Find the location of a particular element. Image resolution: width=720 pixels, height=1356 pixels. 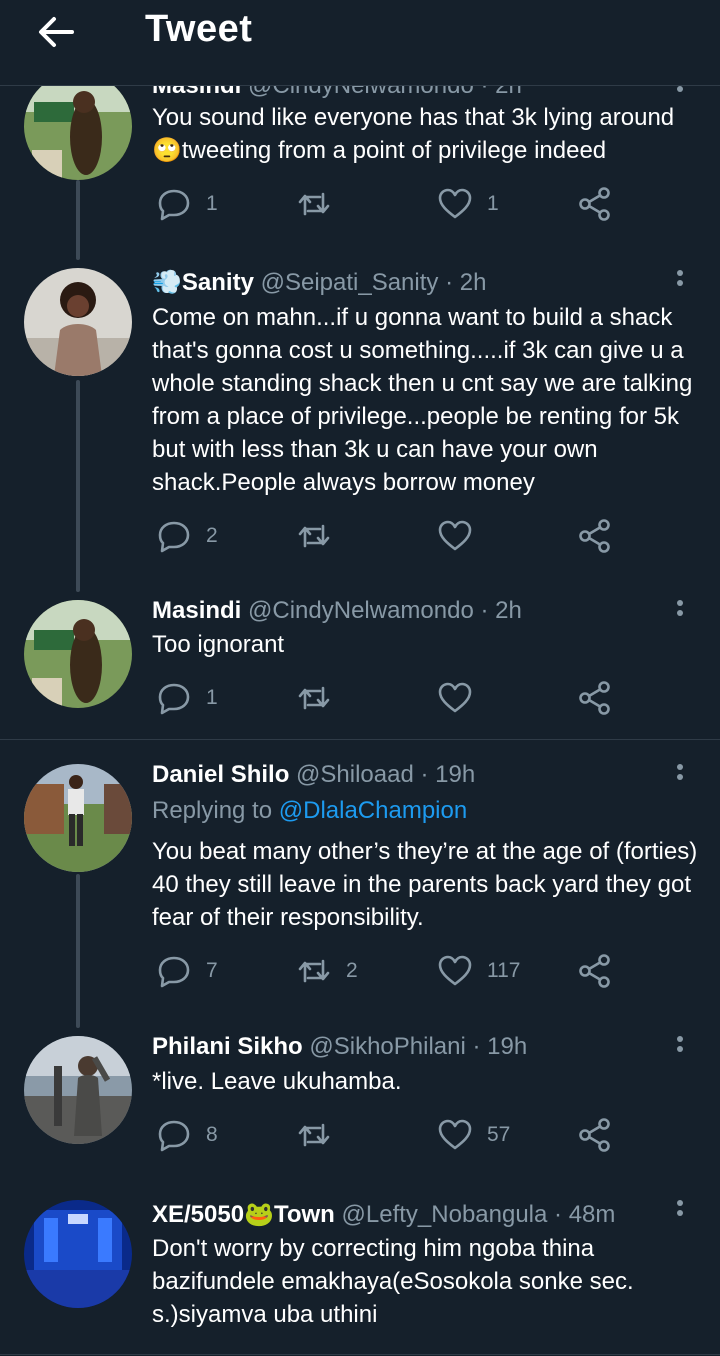

arrow-left-icon is located at coordinates (56, 32).